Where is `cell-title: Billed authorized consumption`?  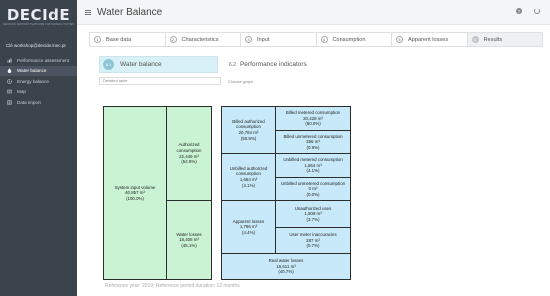 cell-title: Billed authorized consumption is located at coordinates (248, 124).